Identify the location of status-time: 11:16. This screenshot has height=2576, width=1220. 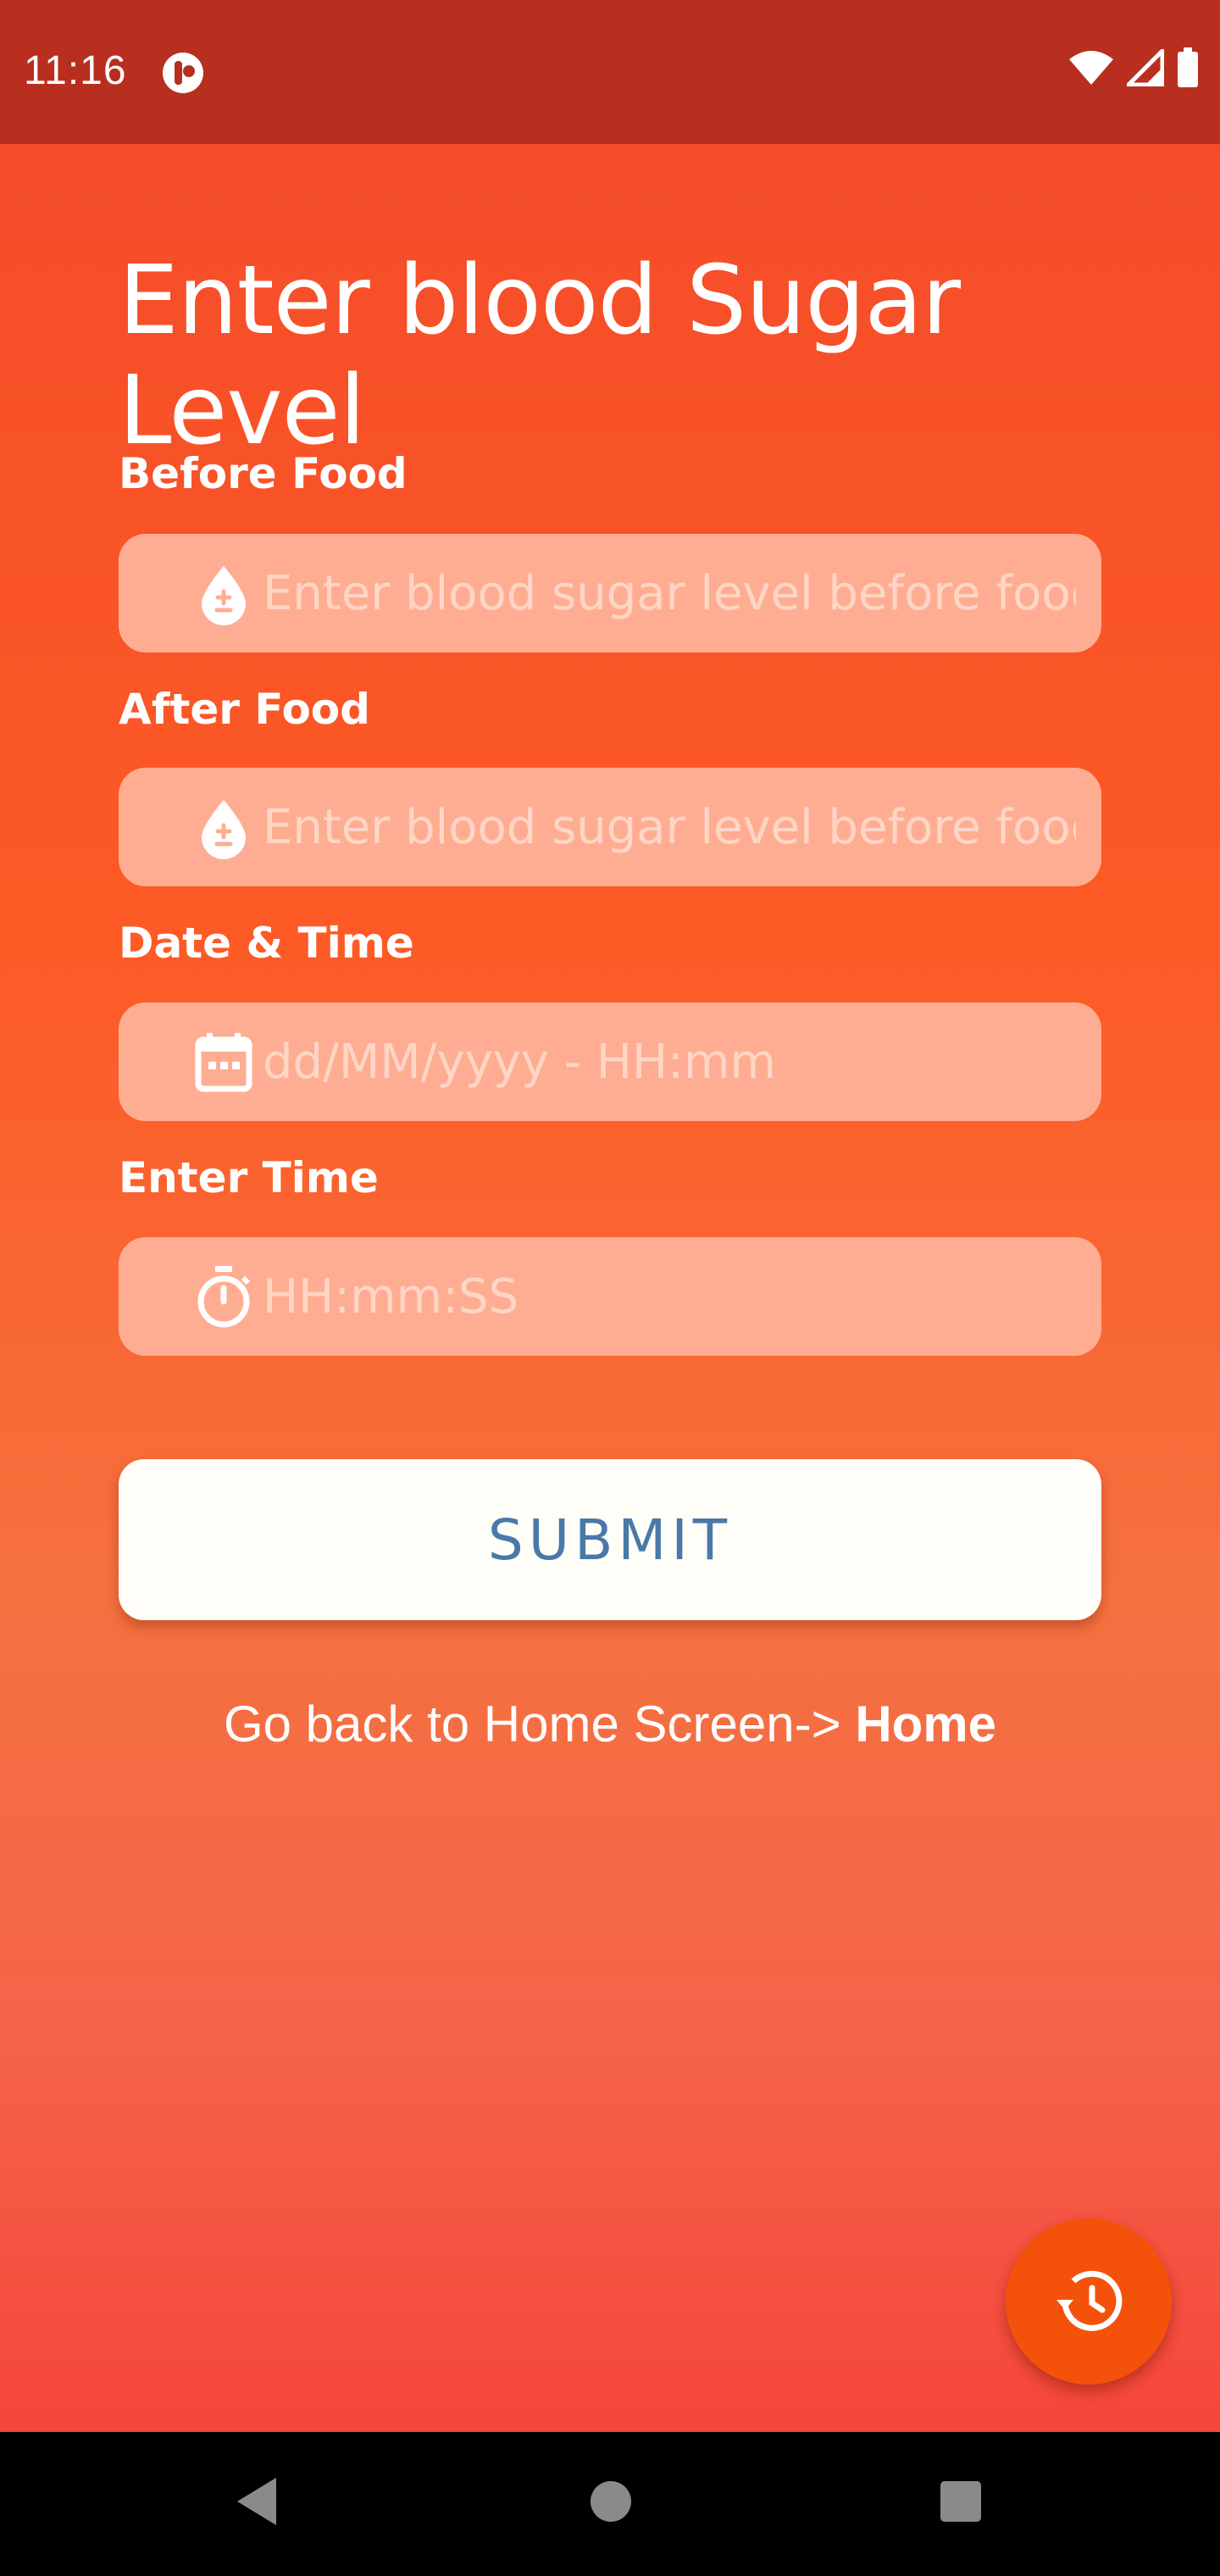
(75, 70).